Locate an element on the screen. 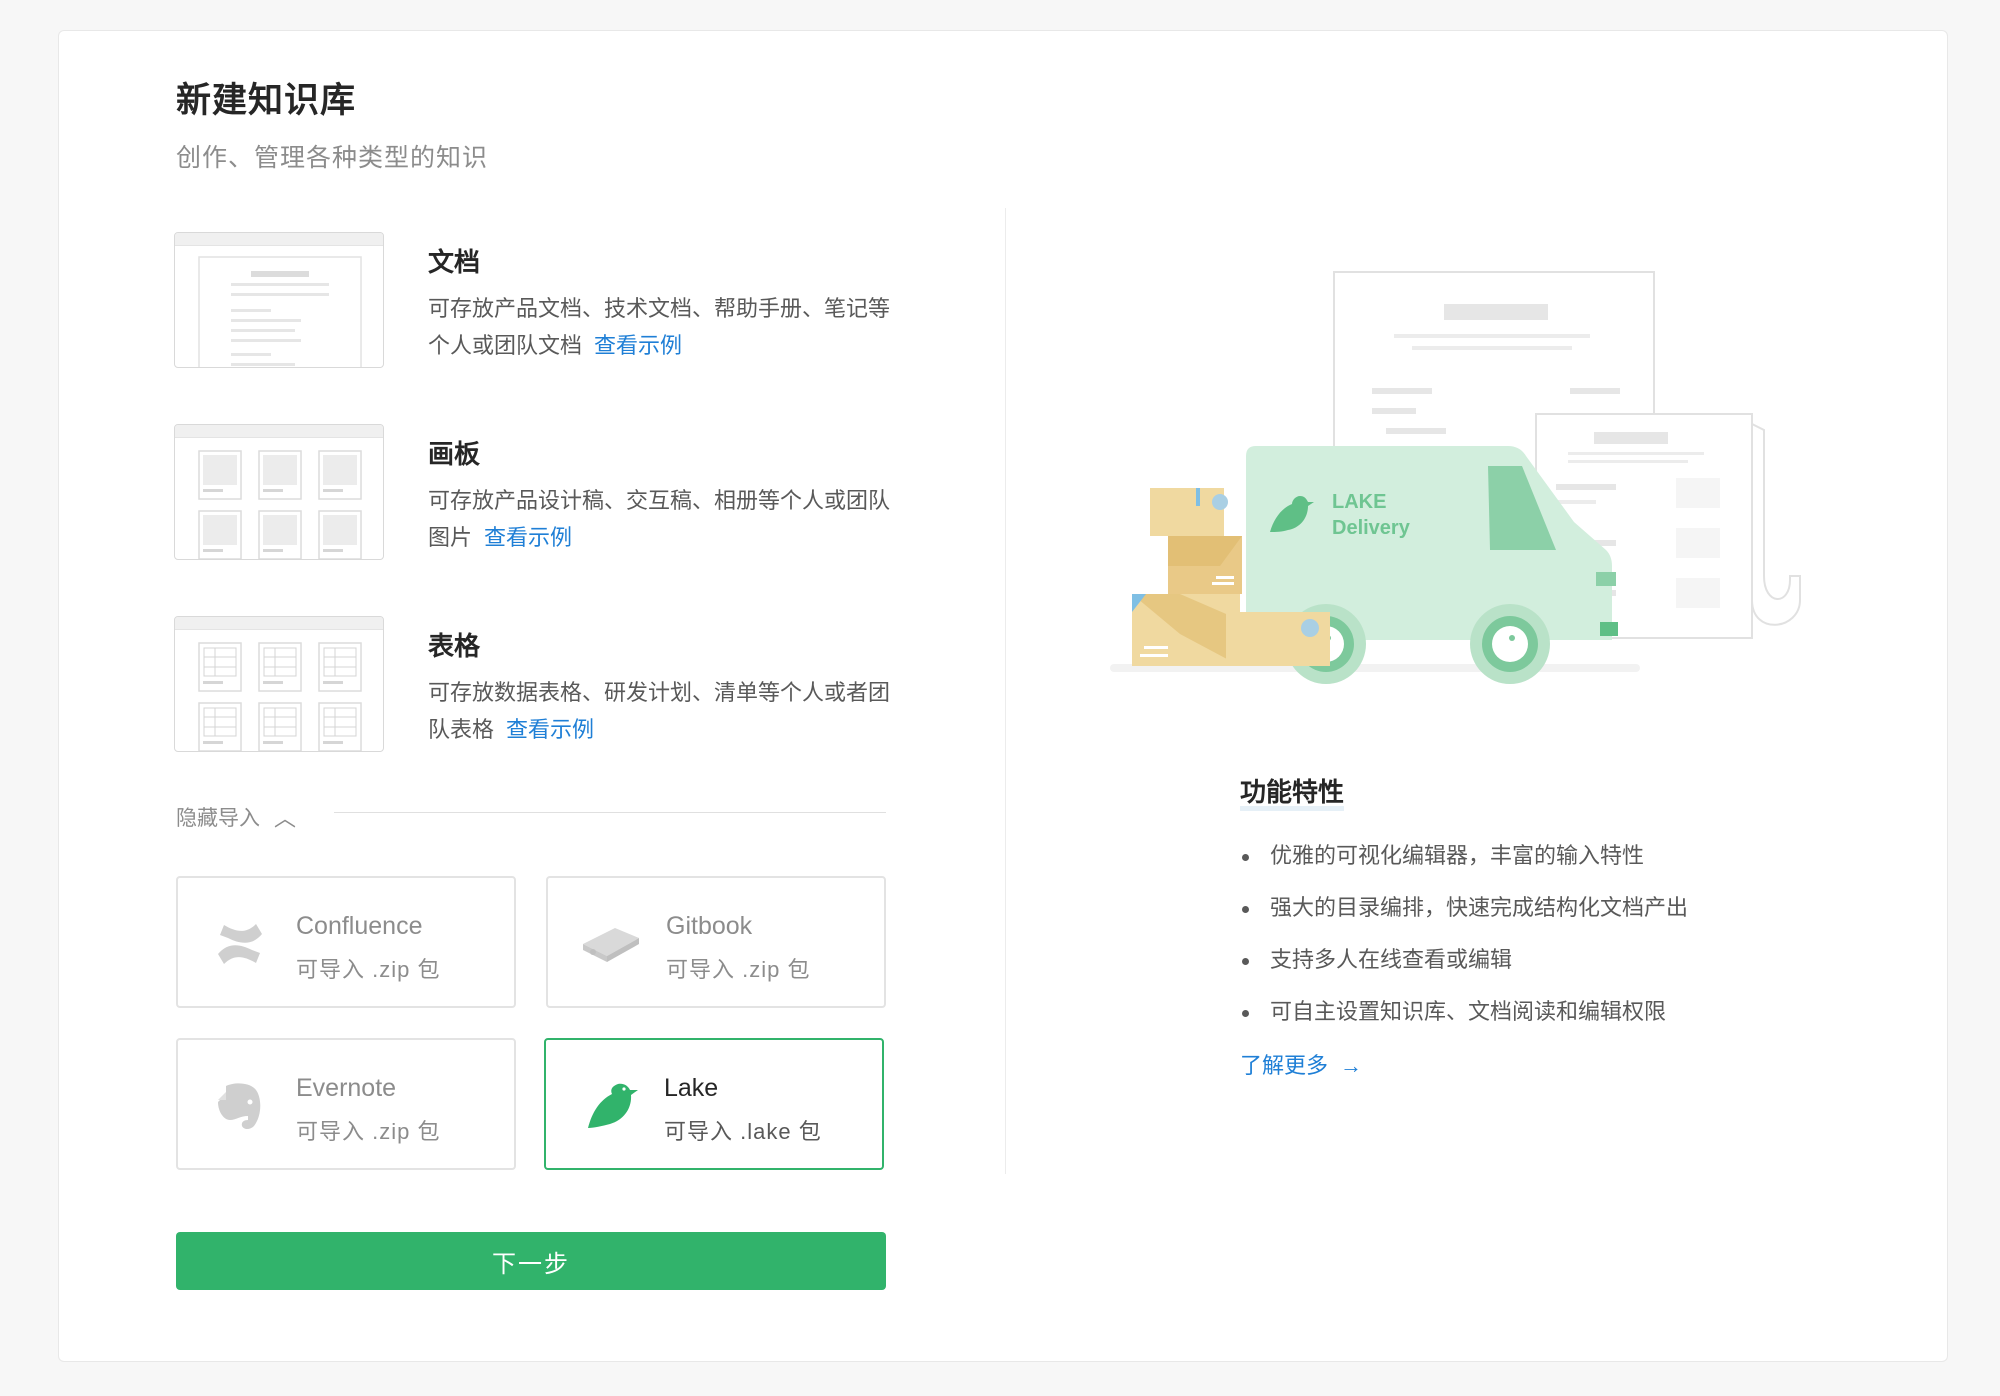 The image size is (2000, 1396). doc-thumbnail is located at coordinates (279, 300).